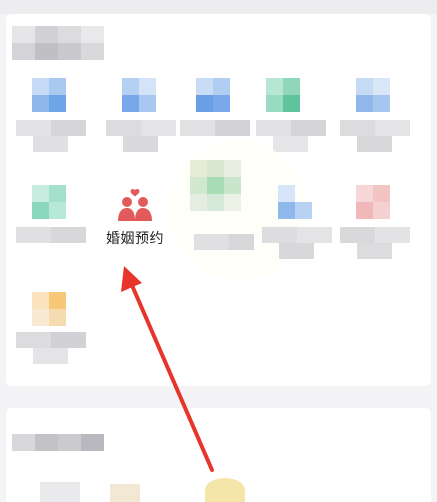 The width and height of the screenshot is (437, 502). What do you see at coordinates (135, 223) in the screenshot?
I see `marriage-appointment-item: 婚姻预约` at bounding box center [135, 223].